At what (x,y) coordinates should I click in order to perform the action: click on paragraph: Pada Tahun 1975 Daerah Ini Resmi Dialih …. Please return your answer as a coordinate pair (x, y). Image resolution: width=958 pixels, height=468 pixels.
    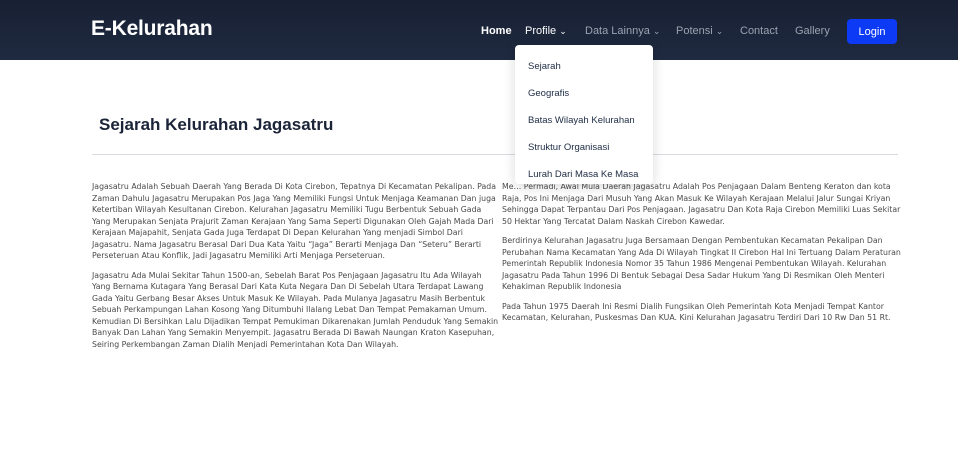
    Looking at the image, I should click on (696, 312).